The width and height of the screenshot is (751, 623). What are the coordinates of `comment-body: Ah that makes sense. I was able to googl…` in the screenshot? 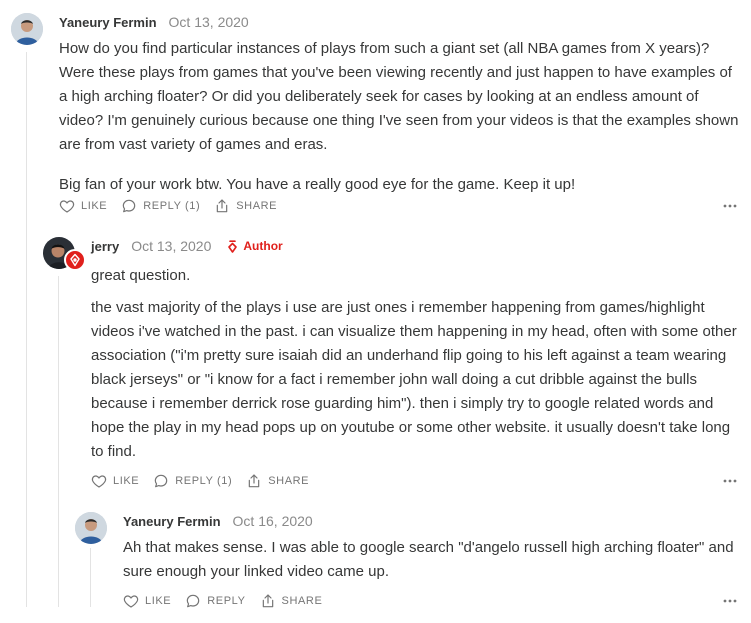 It's located at (433, 560).